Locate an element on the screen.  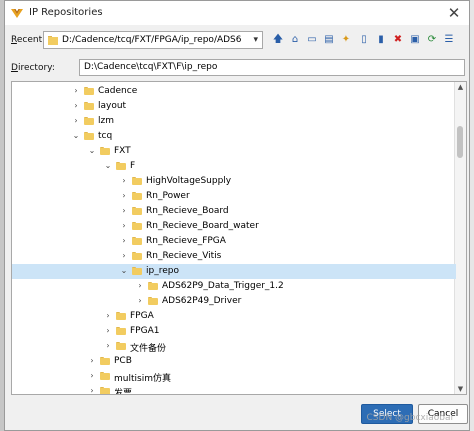
tree-item-label: 发票 is located at coordinates (123, 392).